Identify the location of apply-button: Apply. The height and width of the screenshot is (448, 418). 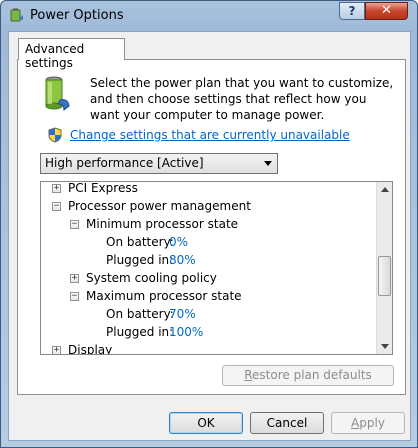
(368, 423).